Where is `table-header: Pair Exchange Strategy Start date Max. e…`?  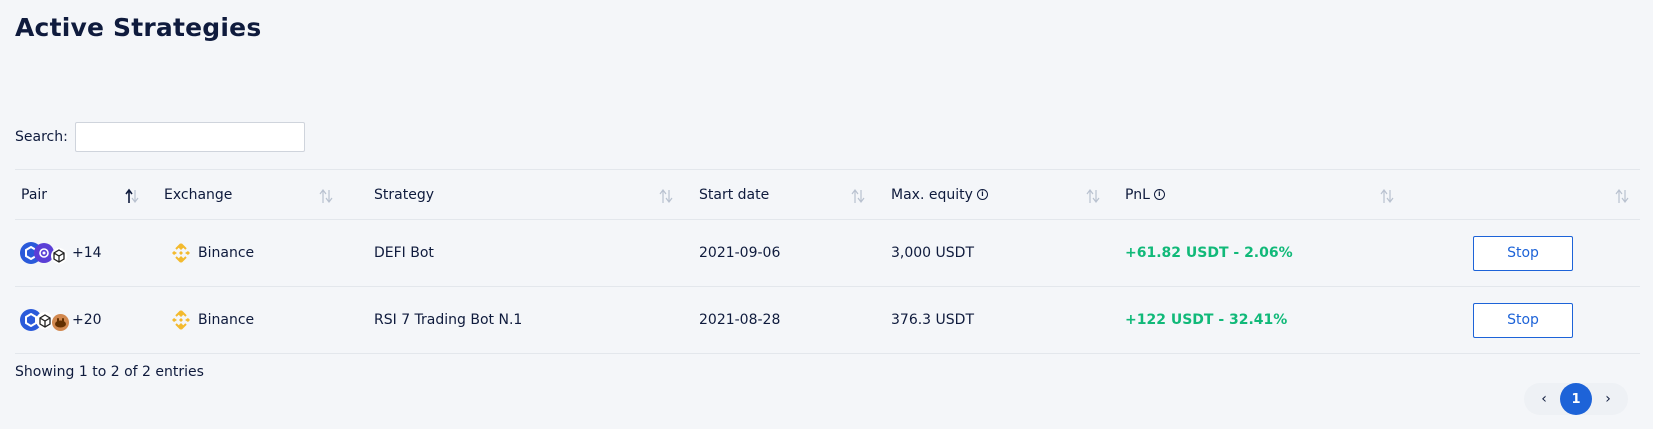 table-header: Pair Exchange Strategy Start date Max. e… is located at coordinates (827, 194).